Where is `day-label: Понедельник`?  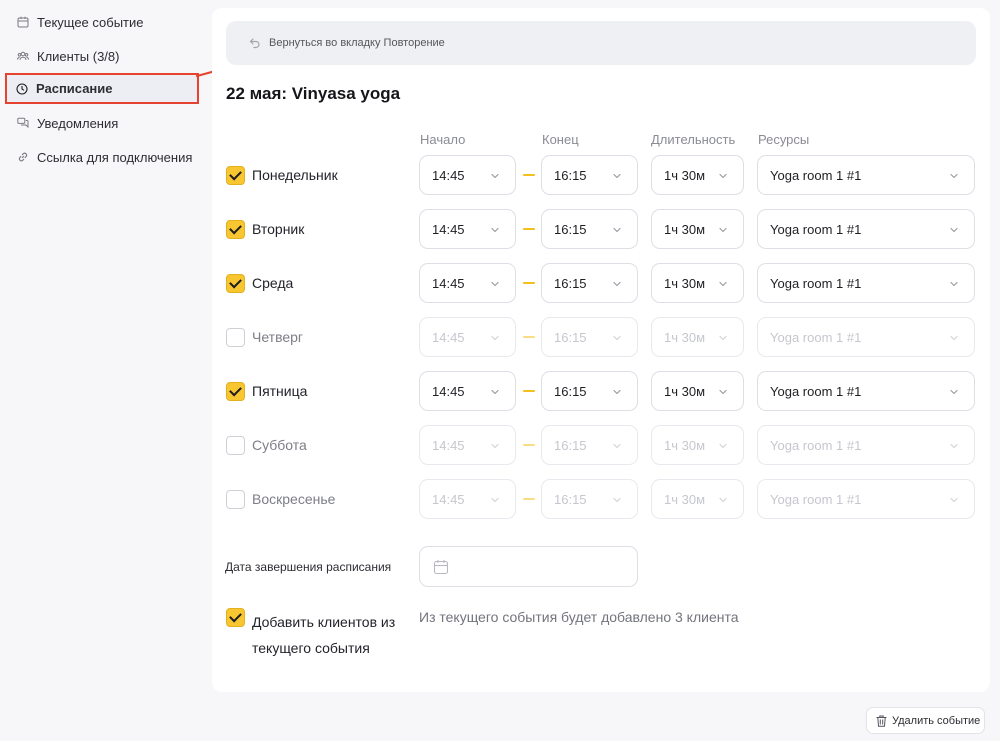
day-label: Понедельник is located at coordinates (295, 175).